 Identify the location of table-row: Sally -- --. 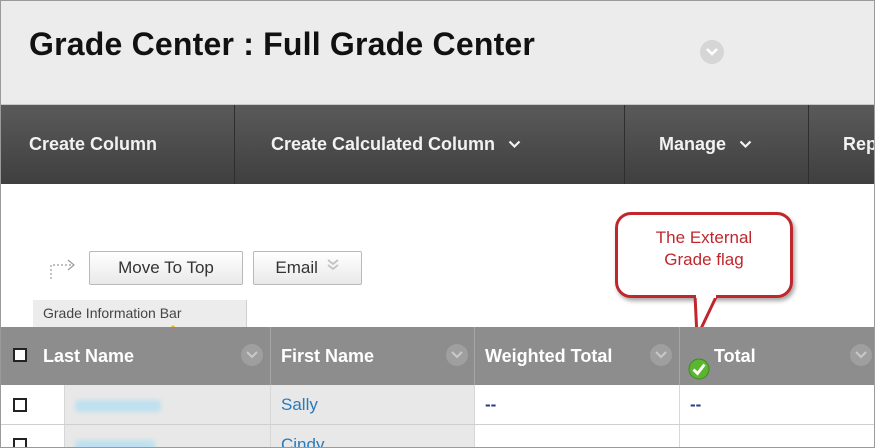
(437, 405).